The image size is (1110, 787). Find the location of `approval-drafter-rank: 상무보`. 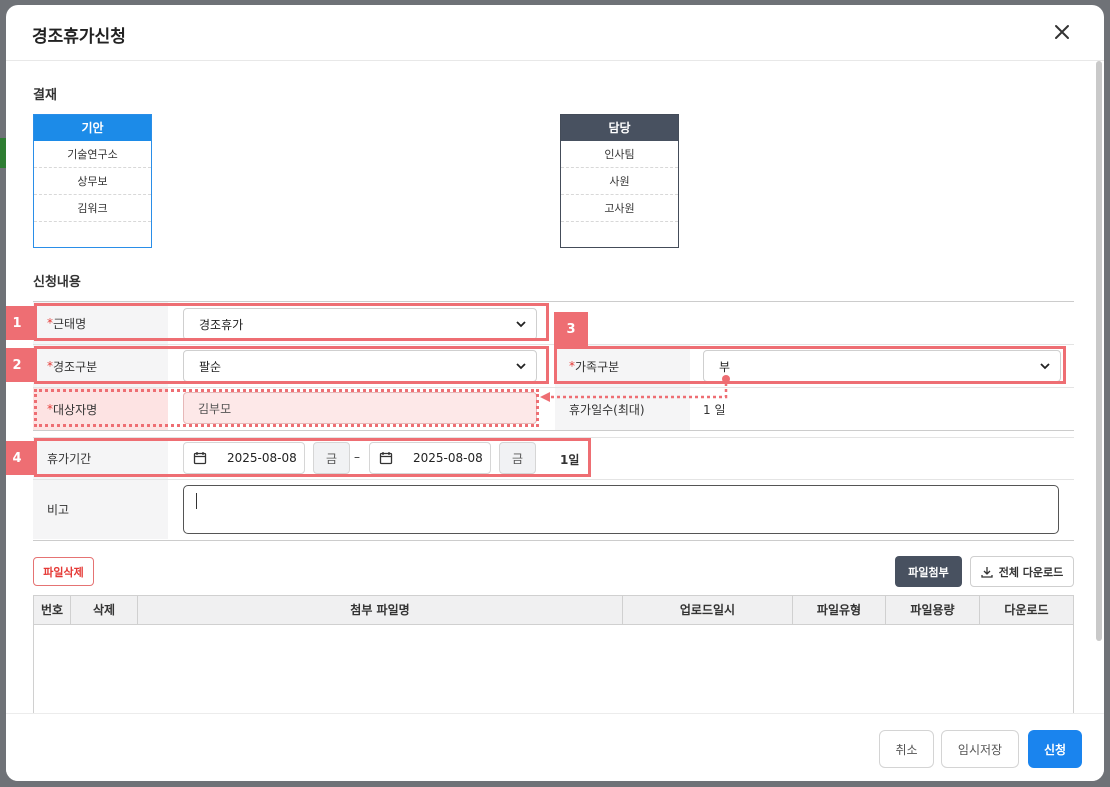

approval-drafter-rank: 상무보 is located at coordinates (92, 181).